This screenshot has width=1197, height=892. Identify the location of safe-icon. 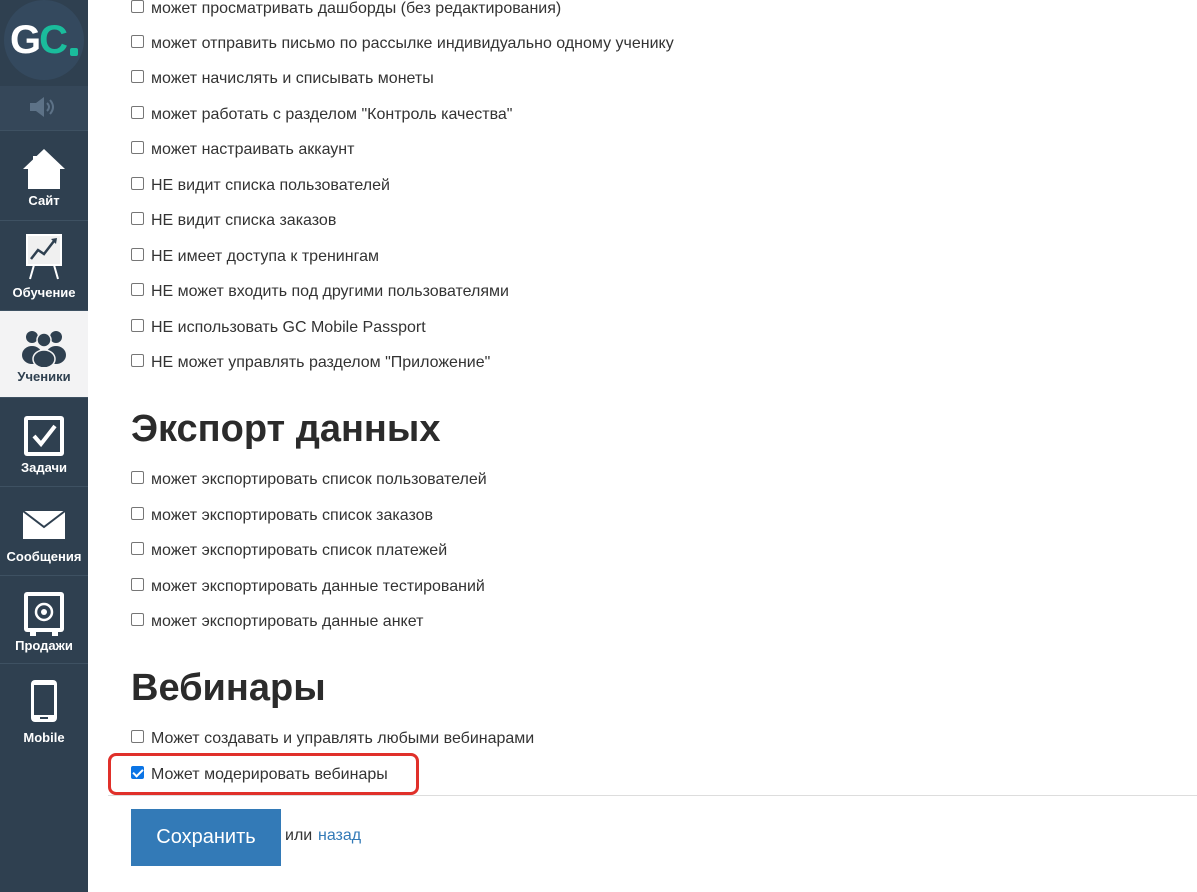
(44, 614).